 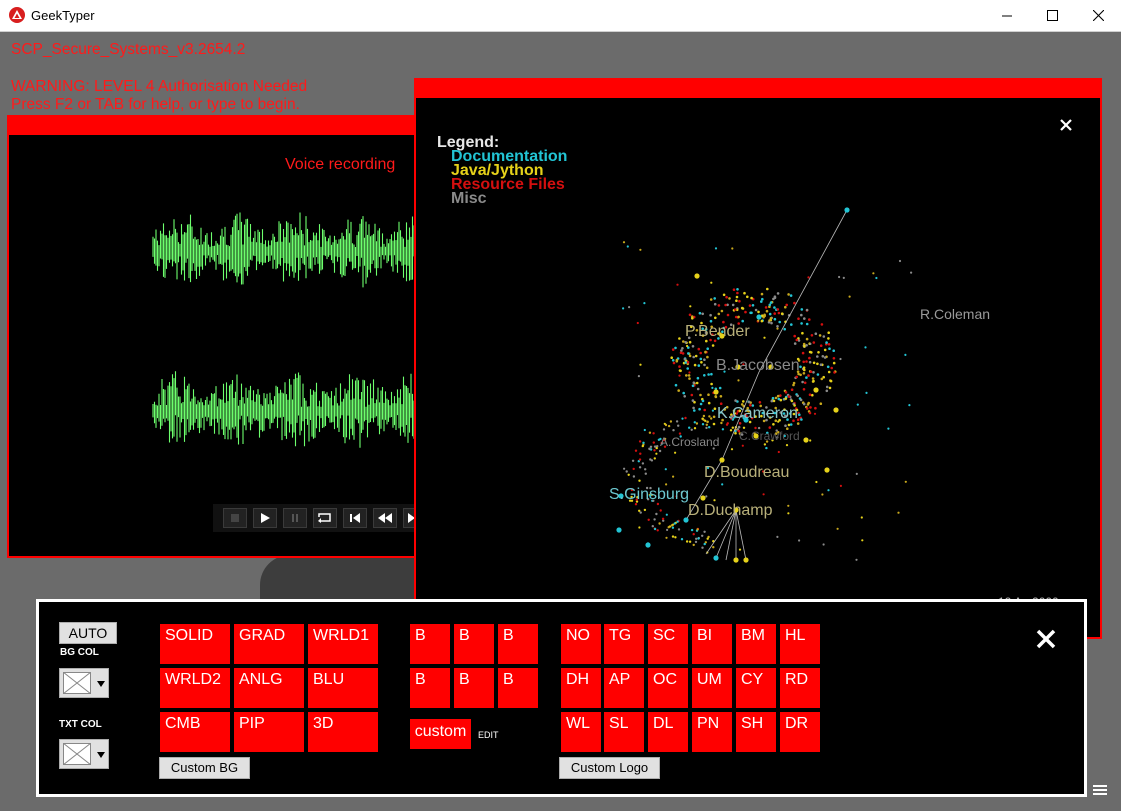 I want to click on logo-pn-button: PN, so click(x=712, y=732).